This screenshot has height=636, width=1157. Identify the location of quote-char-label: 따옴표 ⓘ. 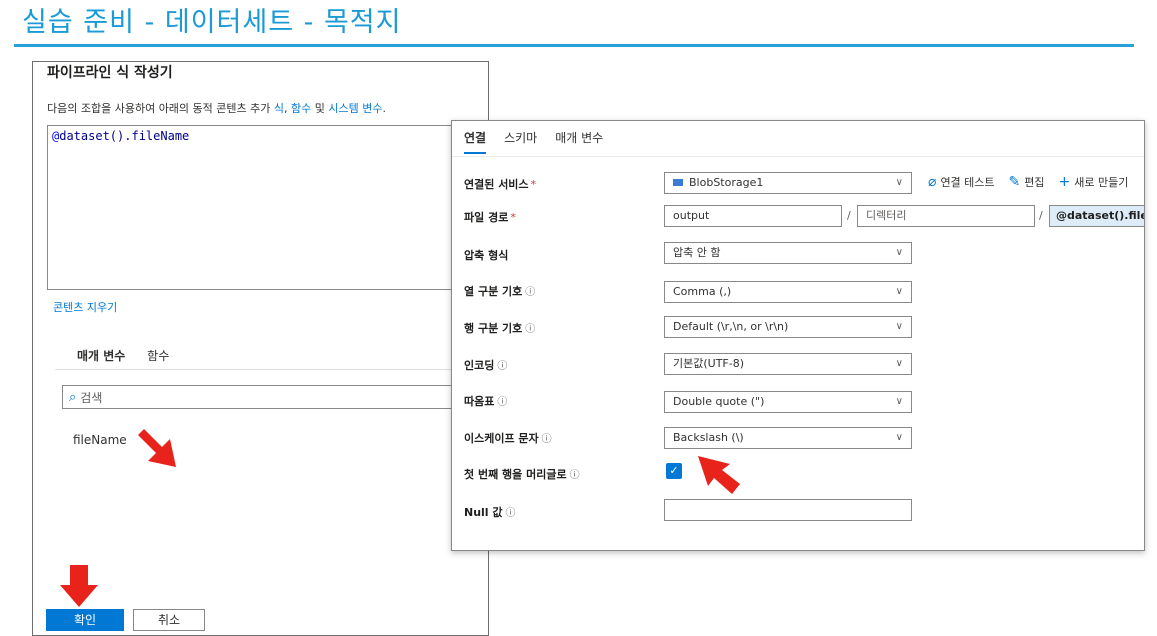
(485, 401).